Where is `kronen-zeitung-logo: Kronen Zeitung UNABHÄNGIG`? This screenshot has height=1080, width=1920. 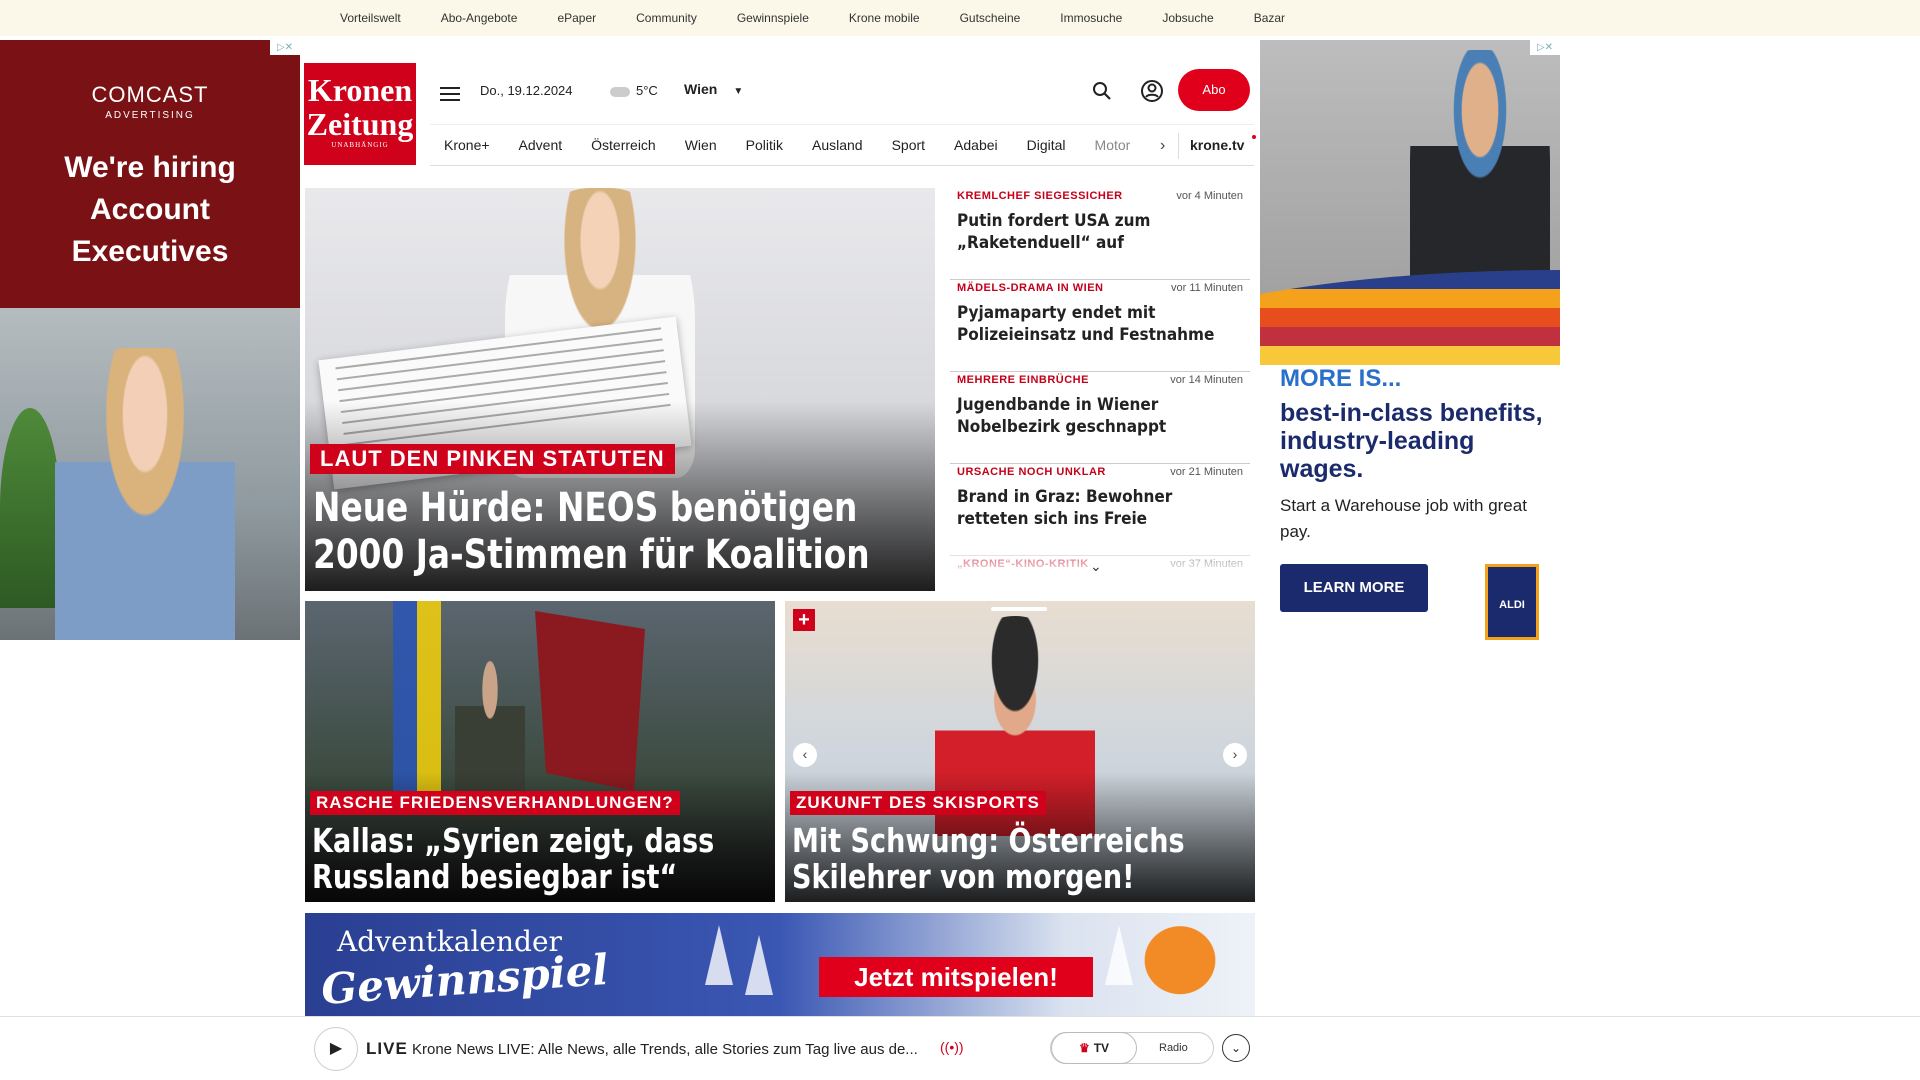
kronen-zeitung-logo: Kronen Zeitung UNABHÄNGIG is located at coordinates (360, 114).